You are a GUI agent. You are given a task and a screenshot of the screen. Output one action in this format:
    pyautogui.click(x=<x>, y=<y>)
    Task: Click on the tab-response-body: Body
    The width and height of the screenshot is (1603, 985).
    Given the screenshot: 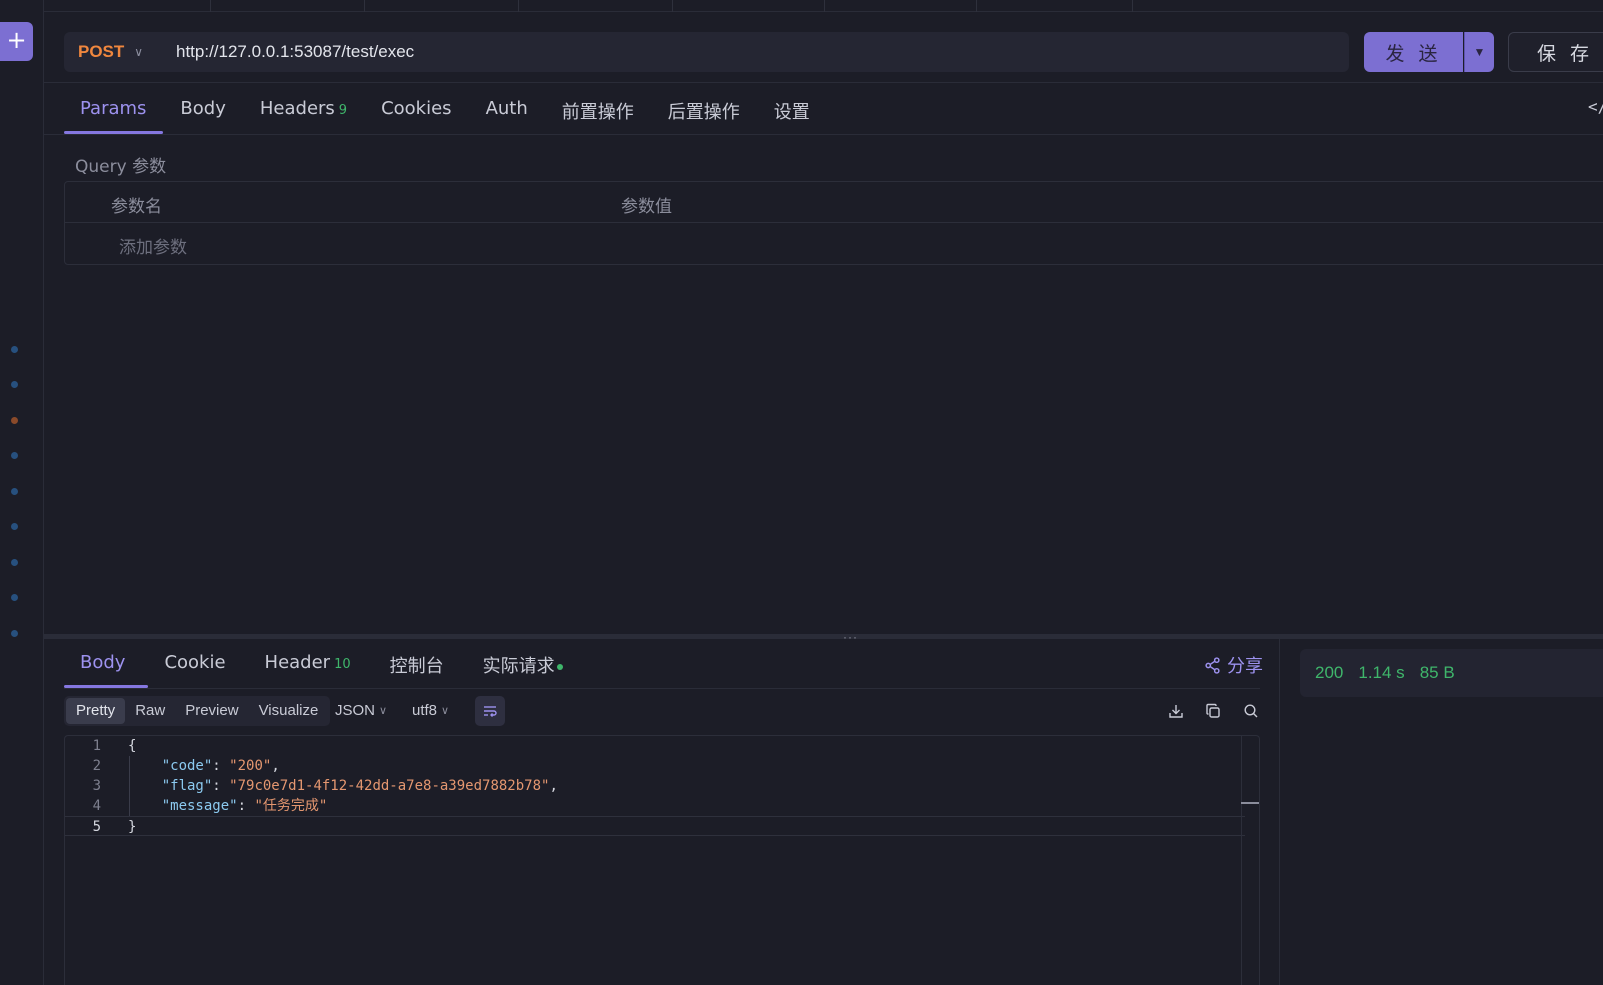 What is the action you would take?
    pyautogui.click(x=106, y=667)
    